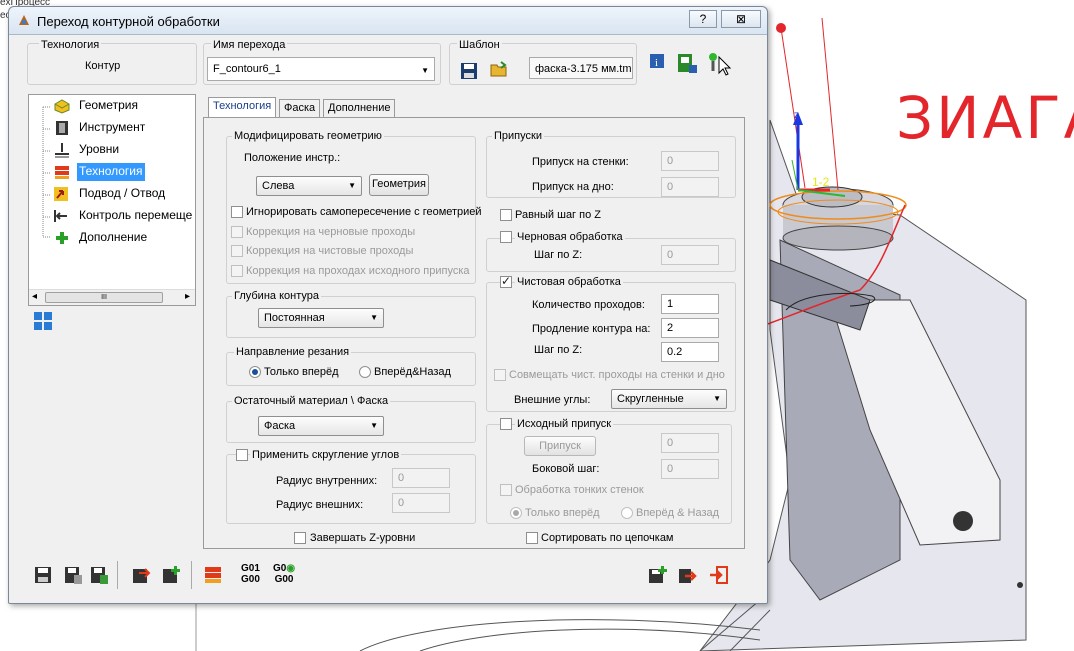 The width and height of the screenshot is (1074, 651). Describe the element at coordinates (690, 187) in the screenshot. I see `floor-allowance-input: 0` at that location.